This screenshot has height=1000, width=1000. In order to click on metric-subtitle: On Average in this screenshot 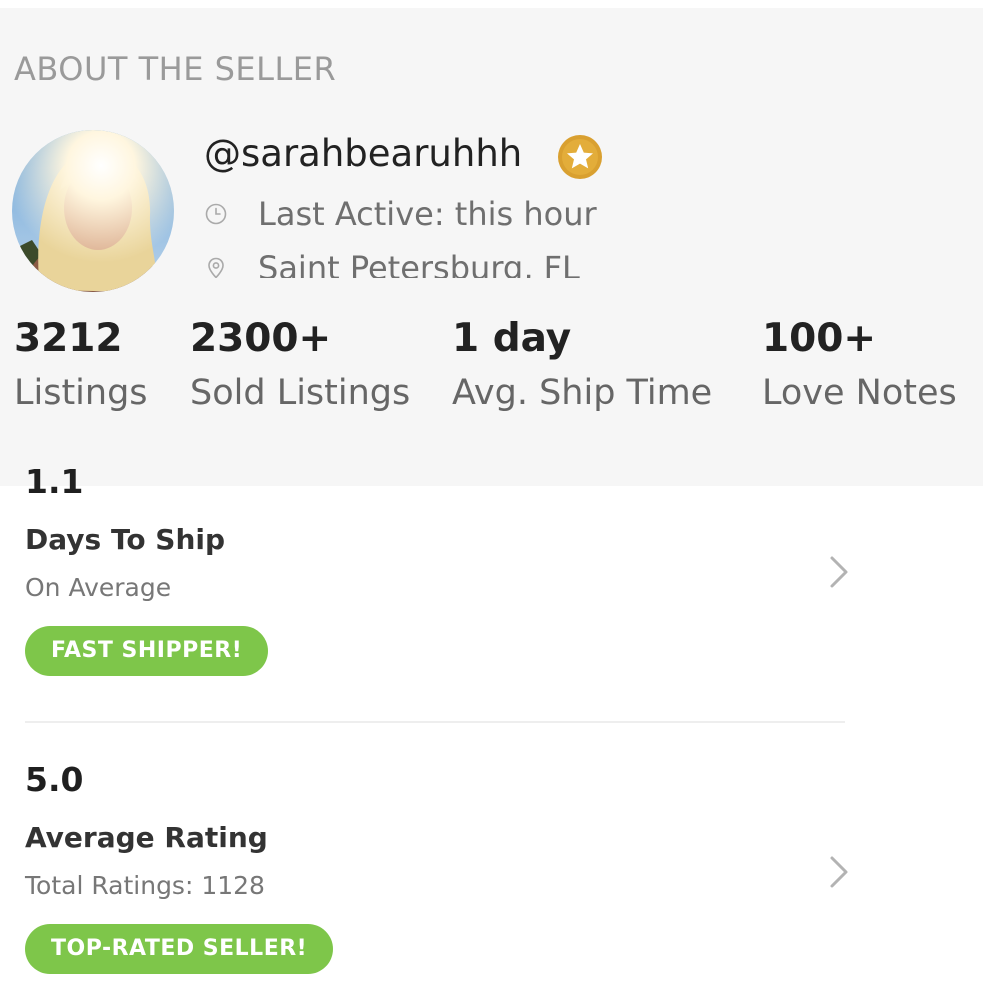, I will do `click(98, 587)`.